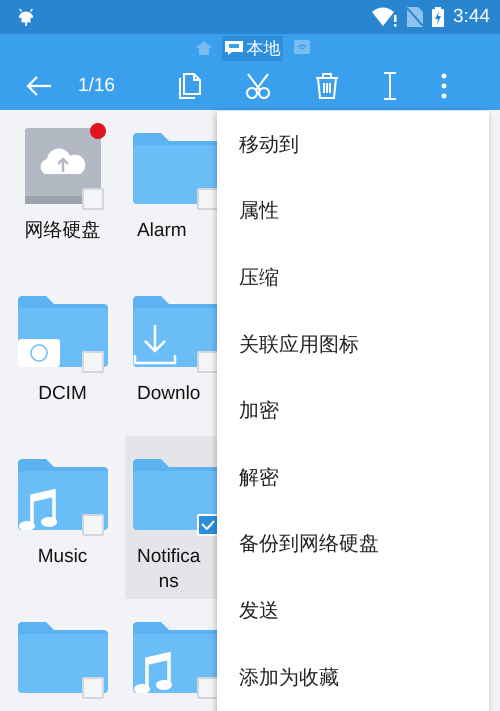 The height and width of the screenshot is (711, 500). Describe the element at coordinates (353, 211) in the screenshot. I see `menu-item: 属性` at that location.